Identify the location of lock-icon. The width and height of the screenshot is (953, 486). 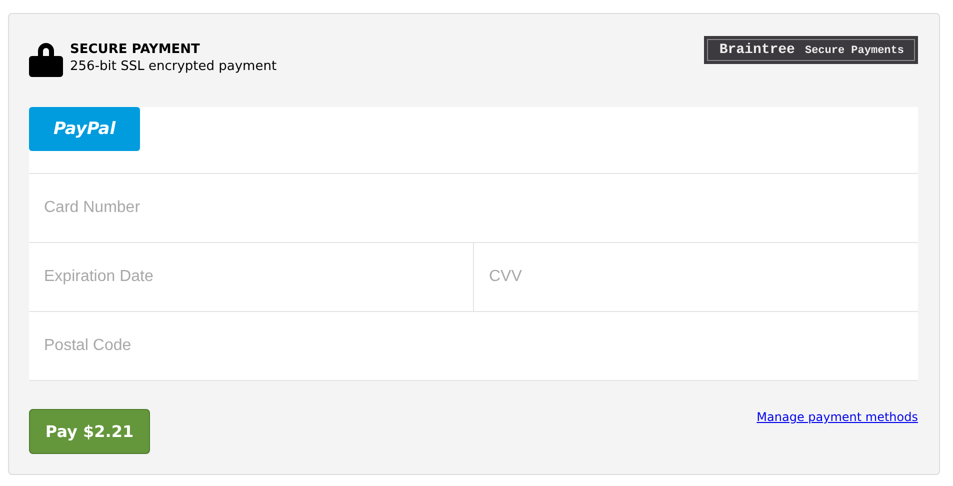
(46, 59).